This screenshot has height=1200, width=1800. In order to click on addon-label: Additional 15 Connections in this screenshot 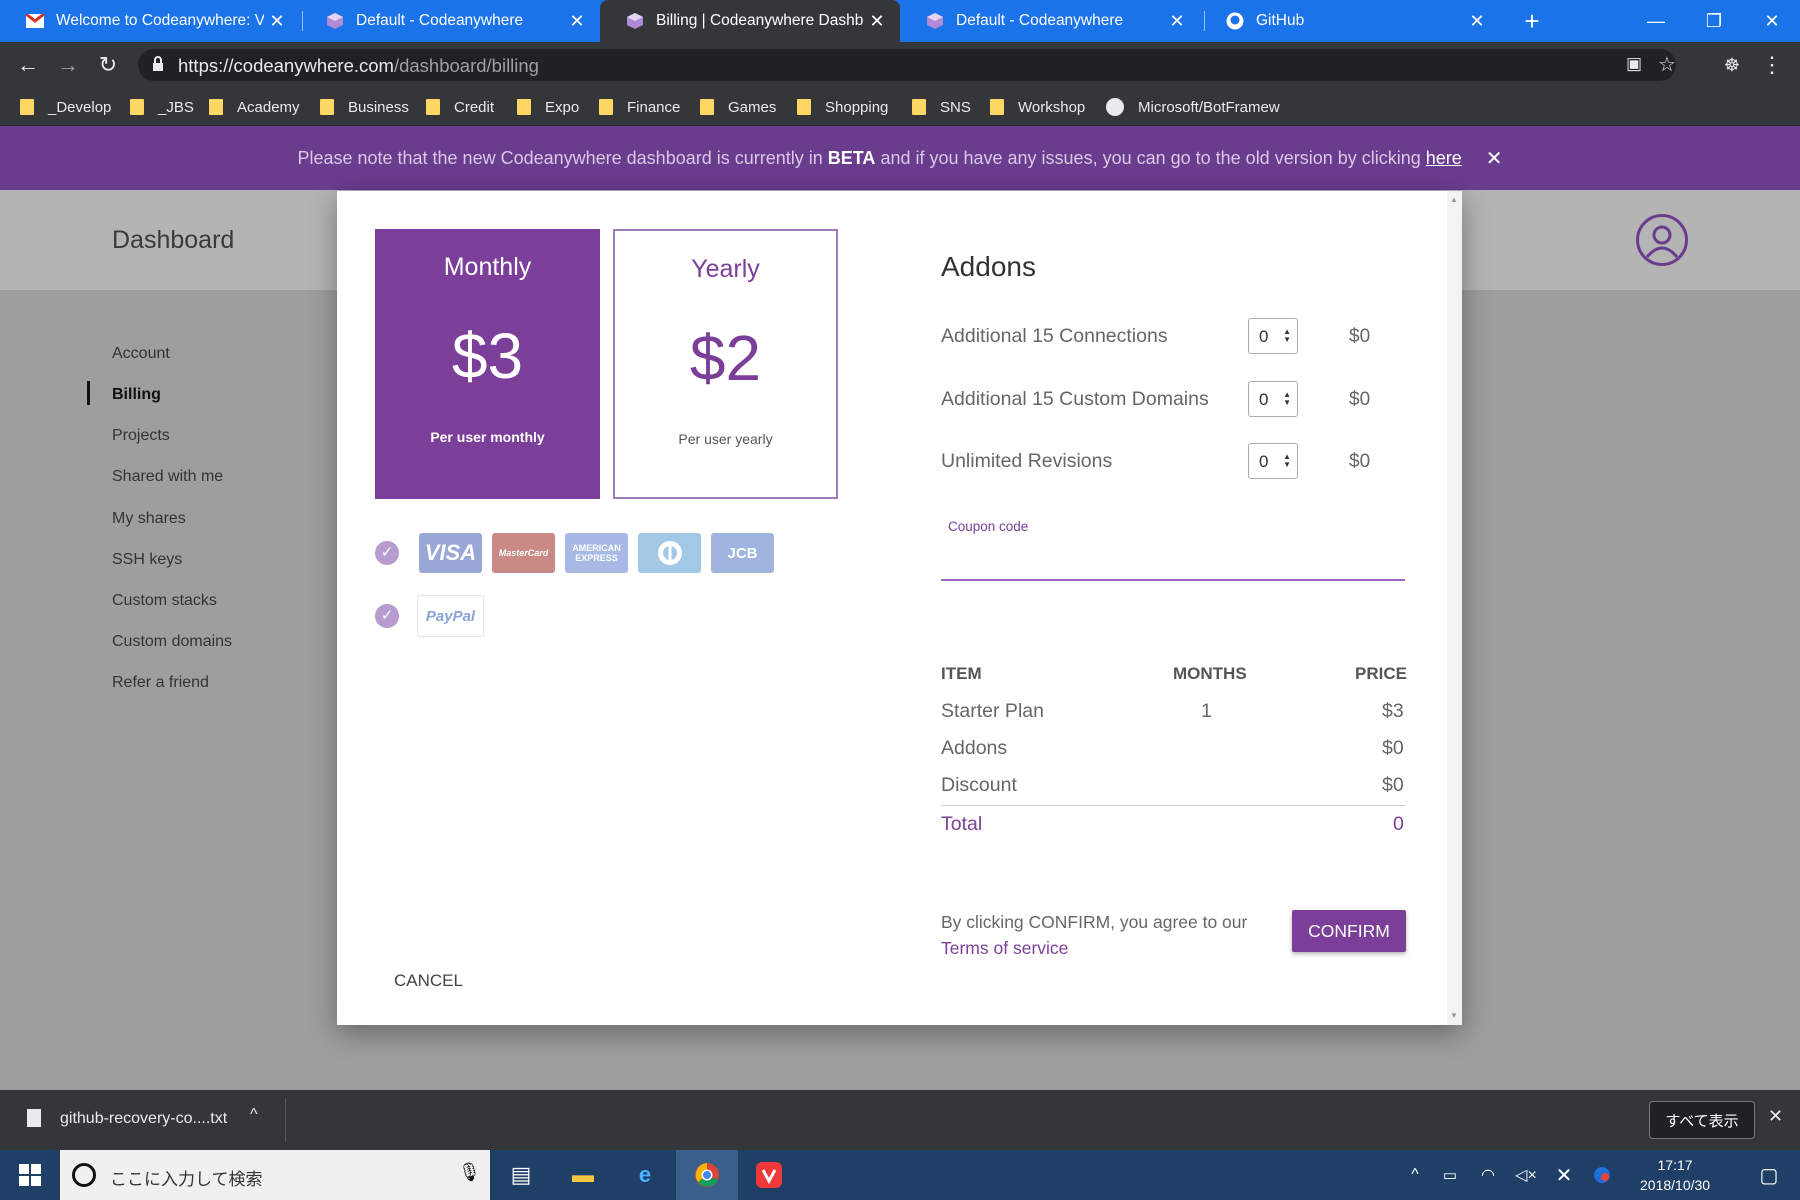, I will do `click(1054, 336)`.